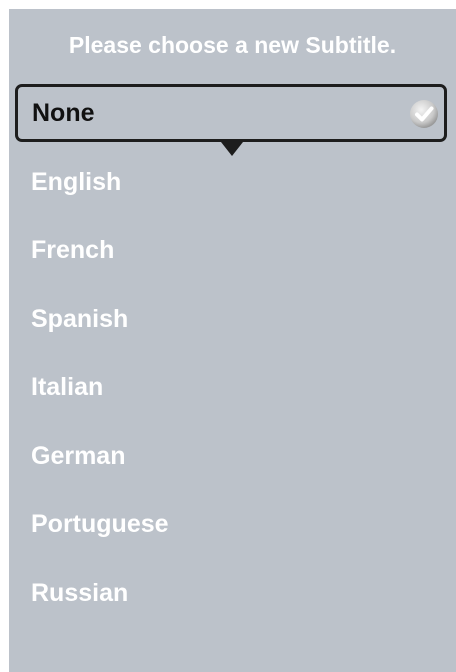  I want to click on subtitle-option-english: English, so click(76, 182).